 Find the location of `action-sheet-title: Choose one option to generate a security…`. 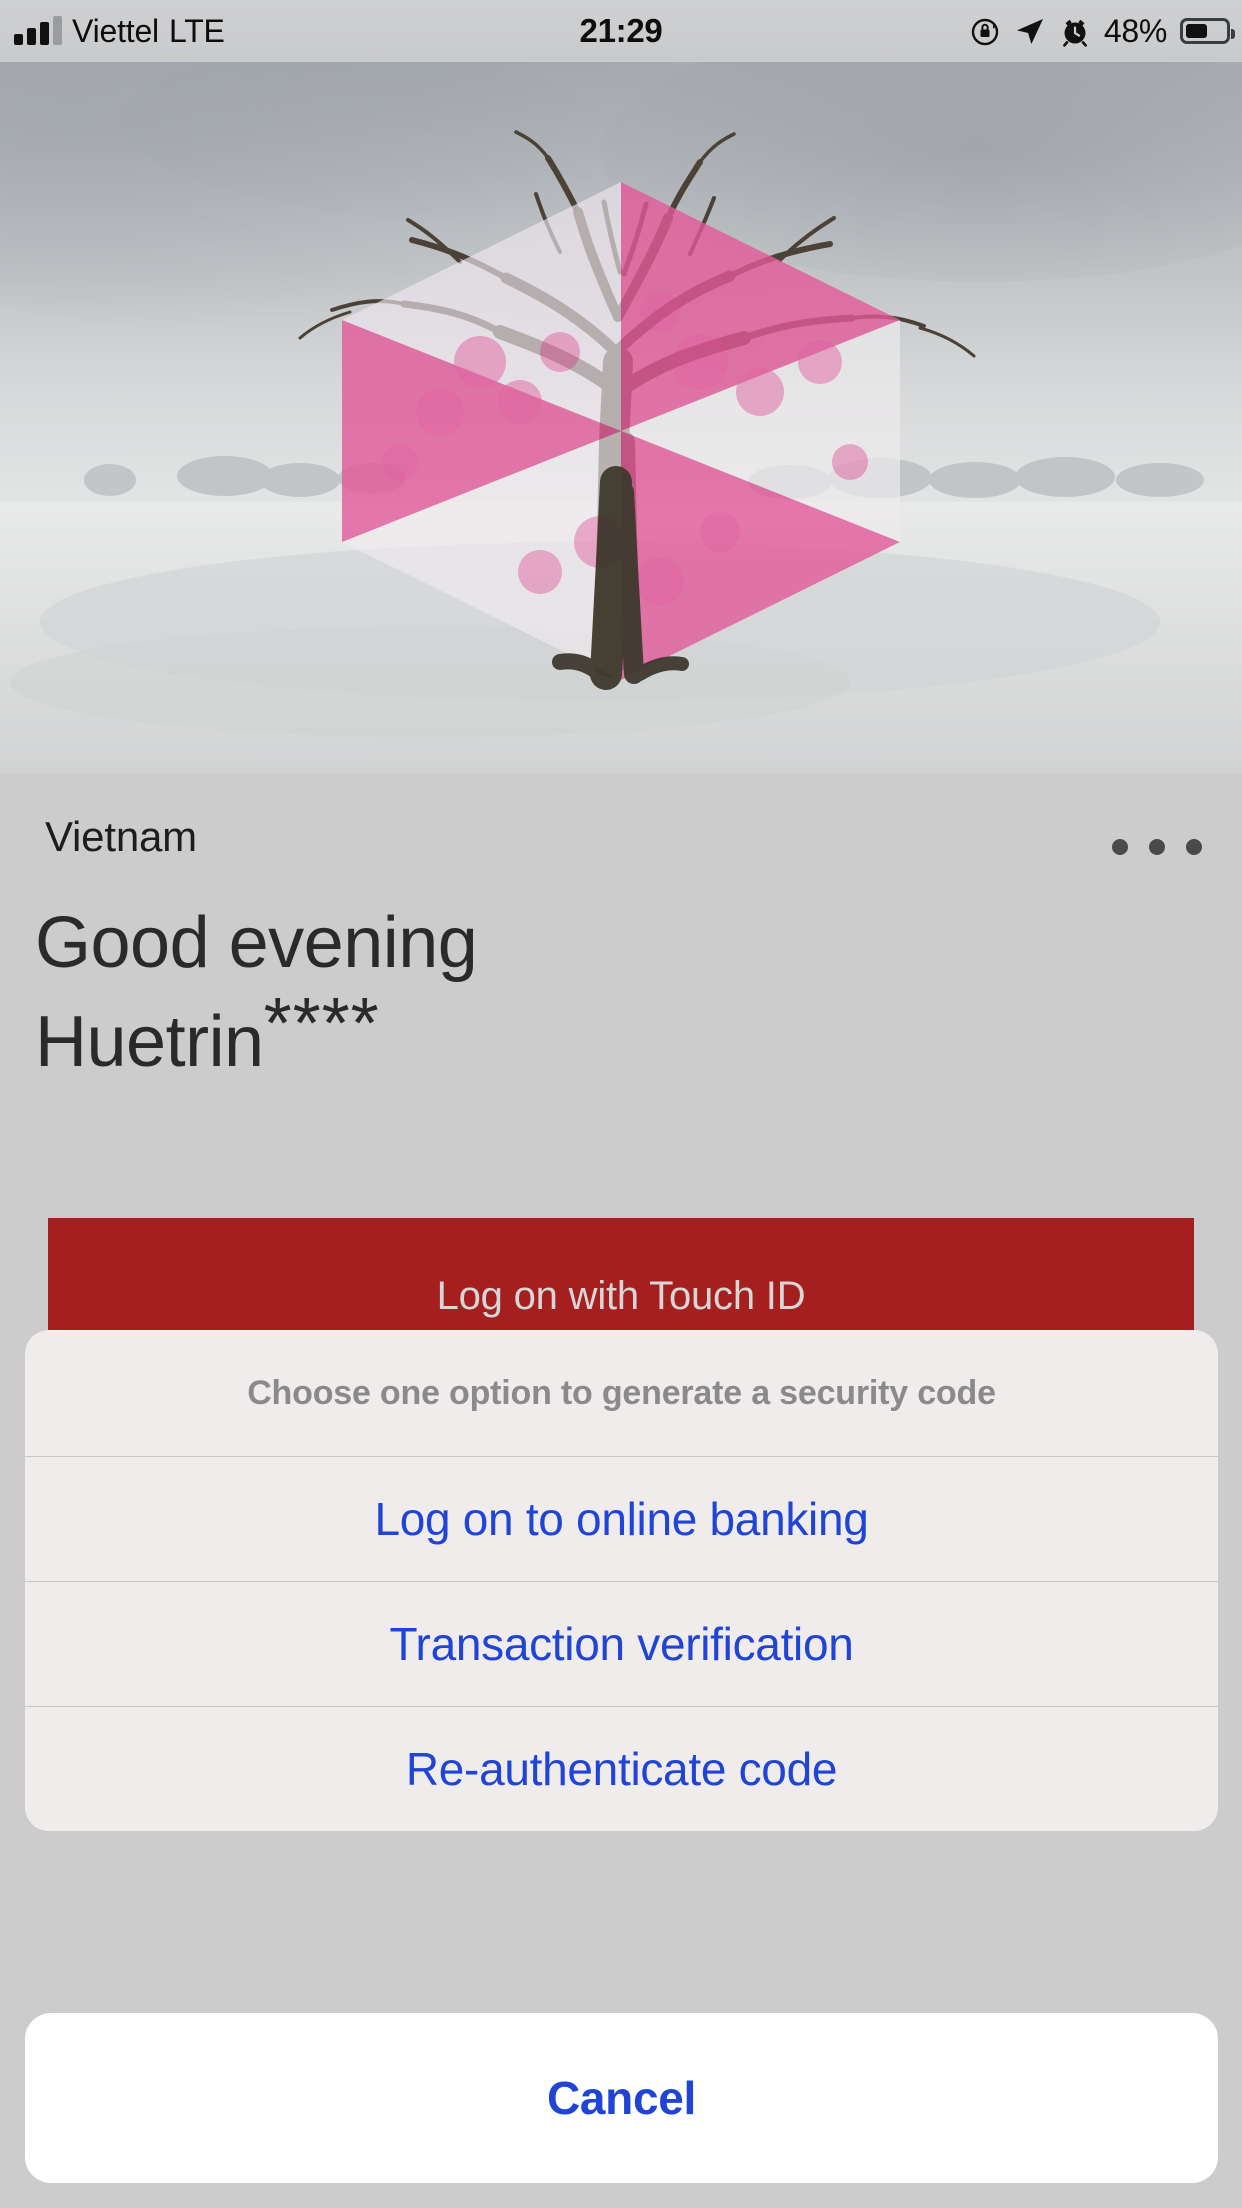

action-sheet-title: Choose one option to generate a security… is located at coordinates (621, 1392).